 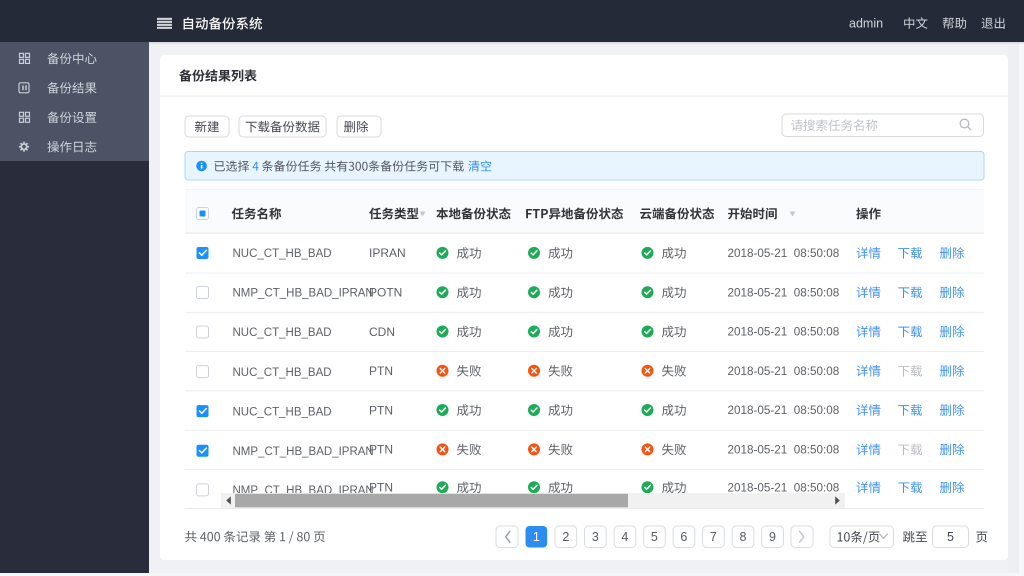 I want to click on svg-text: 3, so click(x=595, y=537).